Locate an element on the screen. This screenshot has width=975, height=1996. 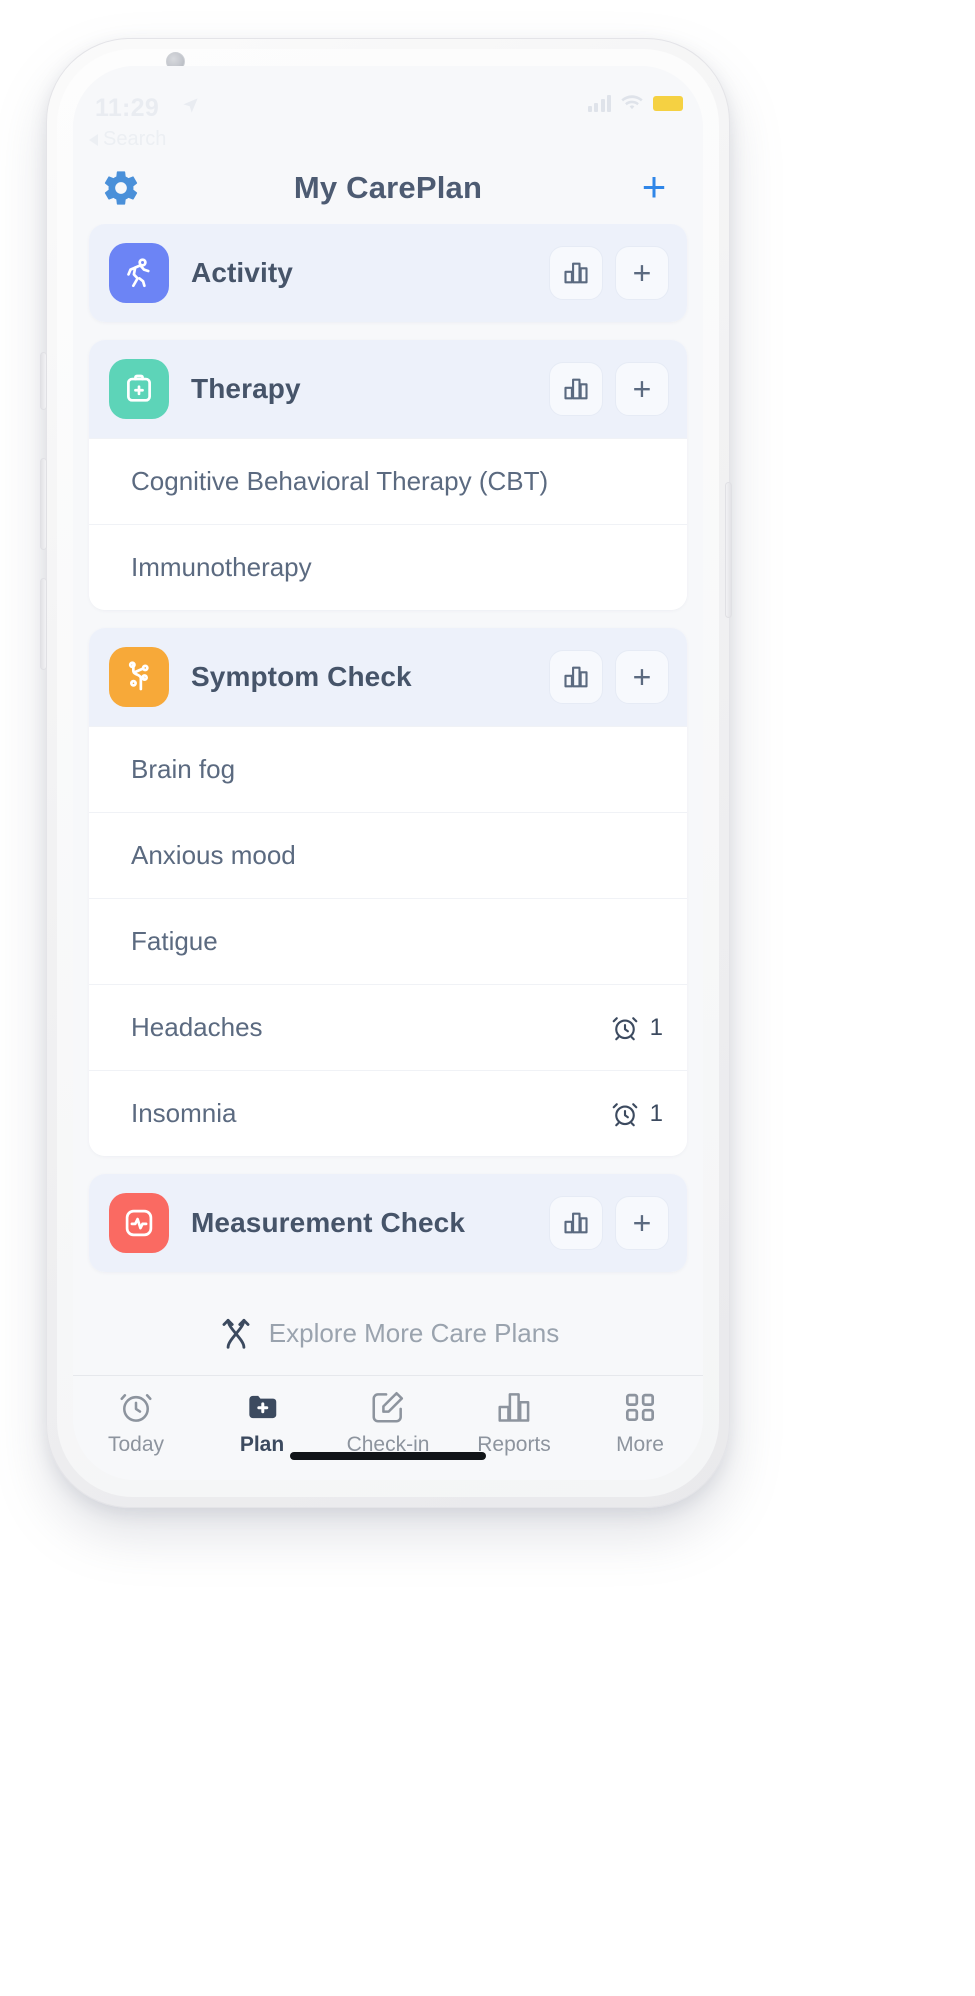
battery-icon is located at coordinates (668, 103).